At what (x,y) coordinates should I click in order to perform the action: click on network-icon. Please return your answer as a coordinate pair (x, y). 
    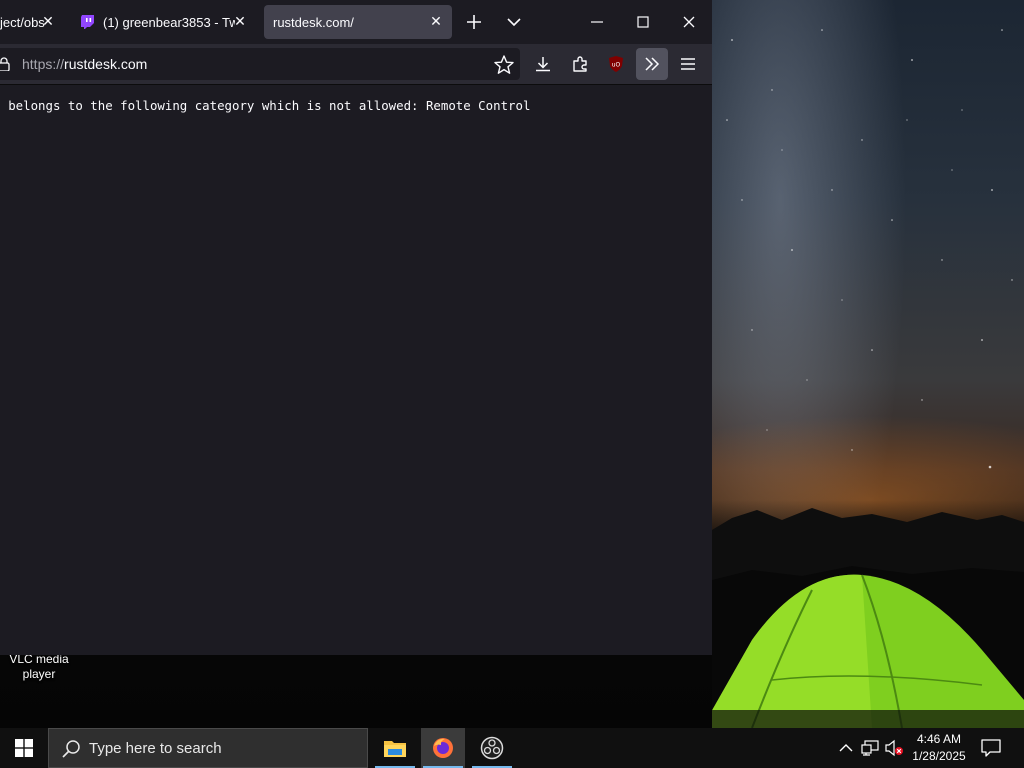
    Looking at the image, I should click on (870, 748).